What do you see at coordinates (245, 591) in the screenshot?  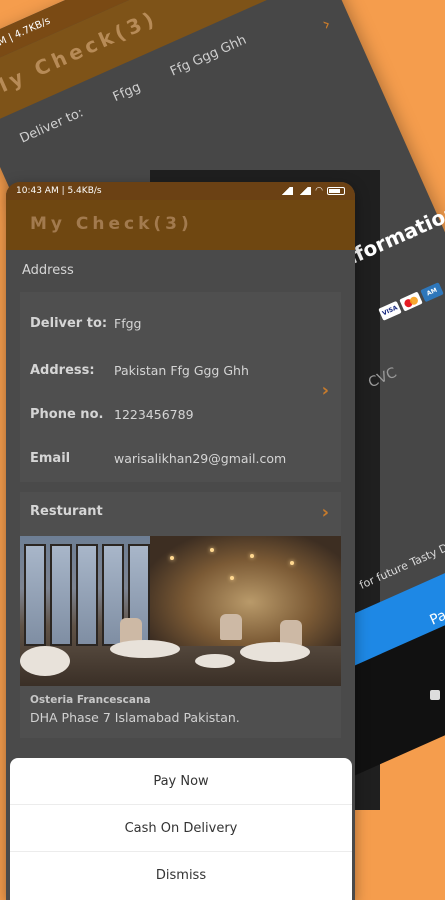 I see `arch-decoration` at bounding box center [245, 591].